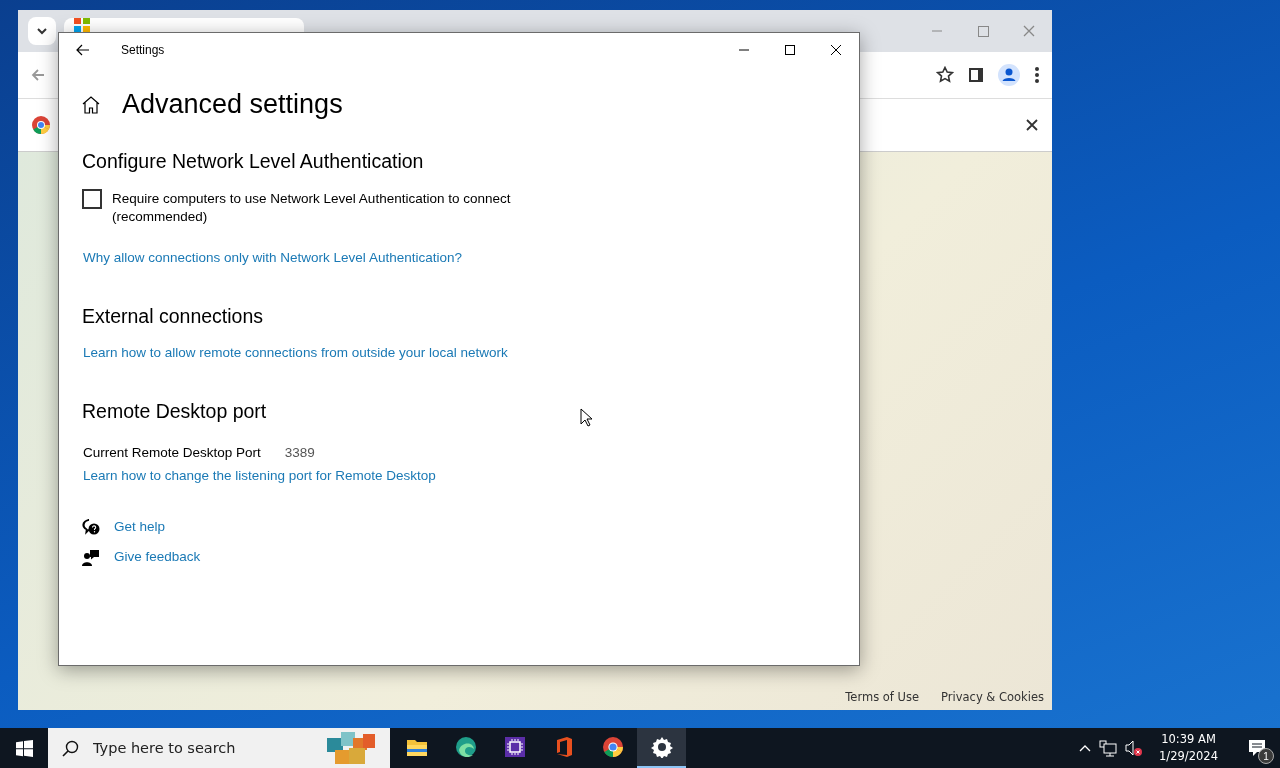  What do you see at coordinates (91, 558) in the screenshot?
I see `person-speech-icon` at bounding box center [91, 558].